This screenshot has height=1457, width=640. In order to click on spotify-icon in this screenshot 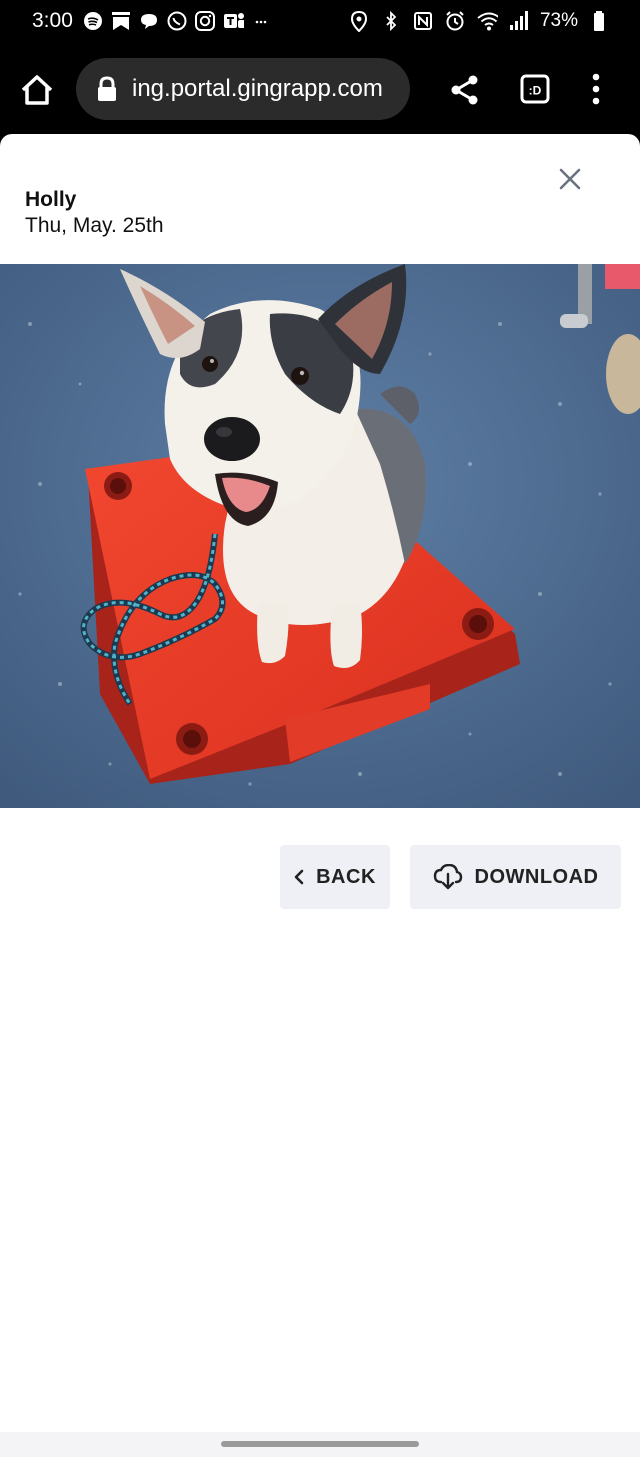, I will do `click(93, 21)`.